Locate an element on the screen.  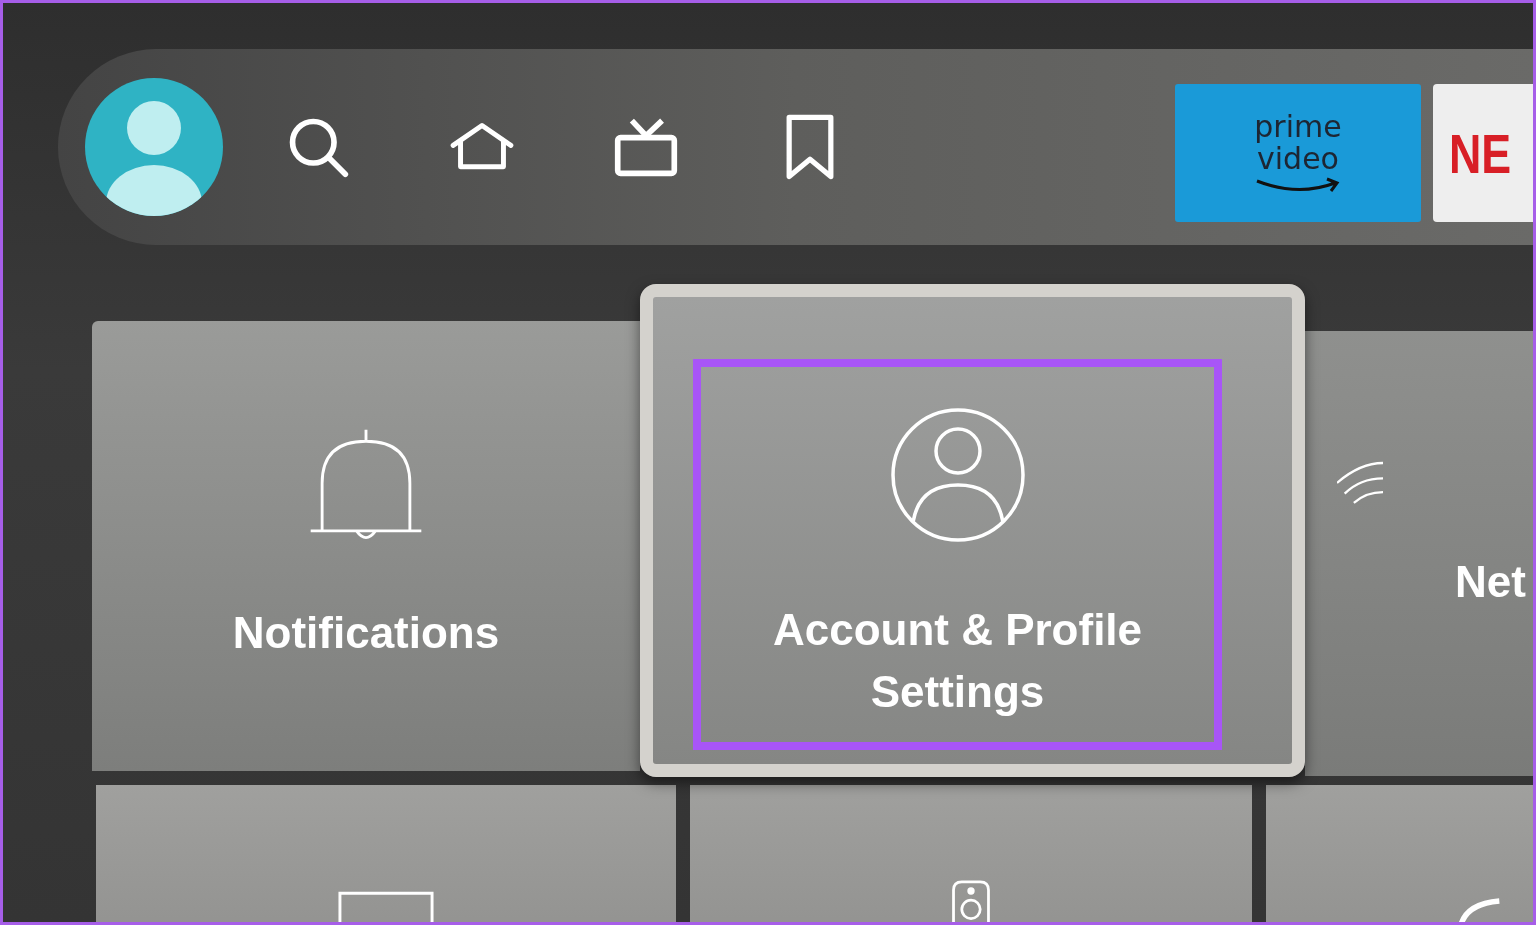
tile-label: Account & Profile Settings is located at coordinates (957, 661).